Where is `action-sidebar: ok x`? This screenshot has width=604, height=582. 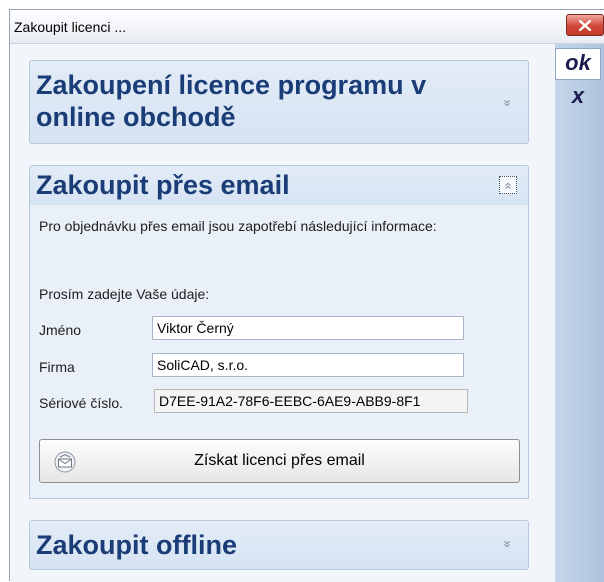 action-sidebar: ok x is located at coordinates (579, 313).